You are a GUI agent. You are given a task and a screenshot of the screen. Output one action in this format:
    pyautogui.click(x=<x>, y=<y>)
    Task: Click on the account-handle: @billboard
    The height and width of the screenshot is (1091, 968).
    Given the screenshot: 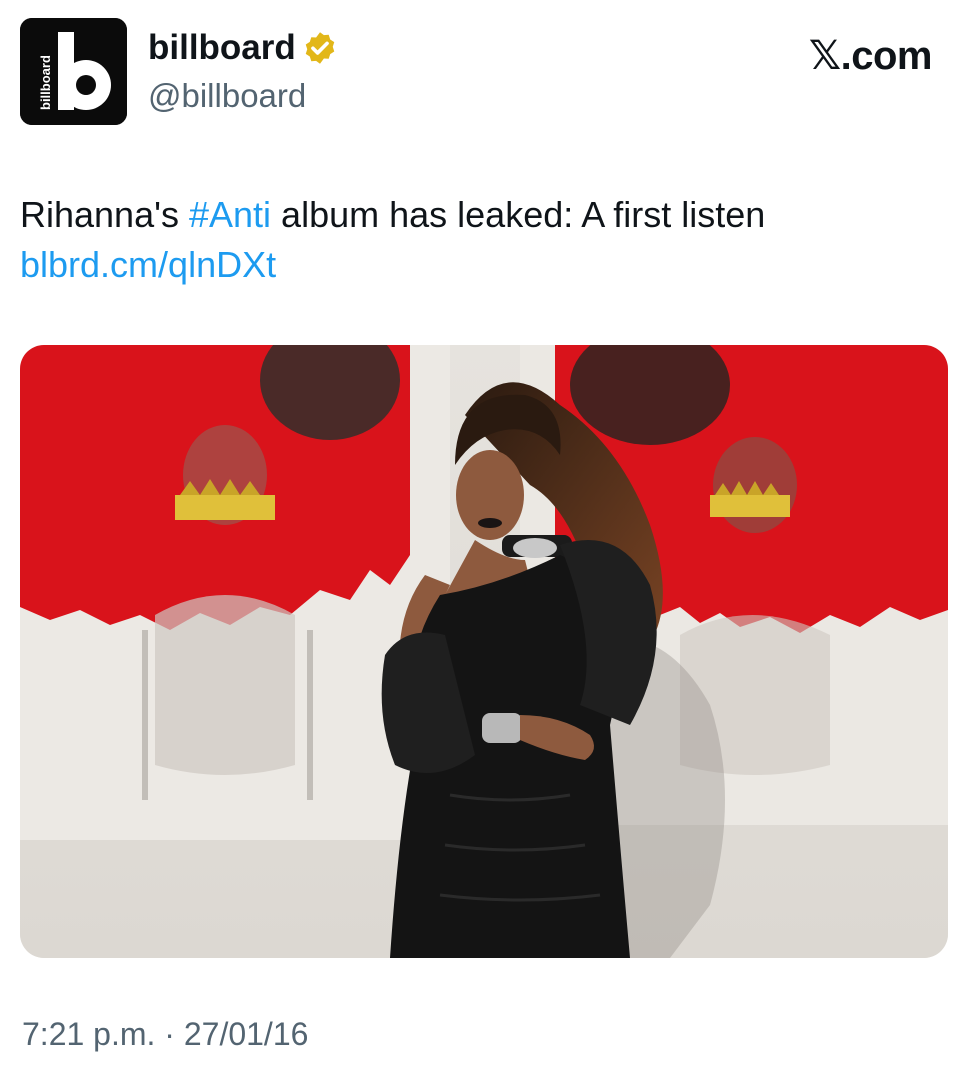 What is the action you would take?
    pyautogui.click(x=227, y=96)
    